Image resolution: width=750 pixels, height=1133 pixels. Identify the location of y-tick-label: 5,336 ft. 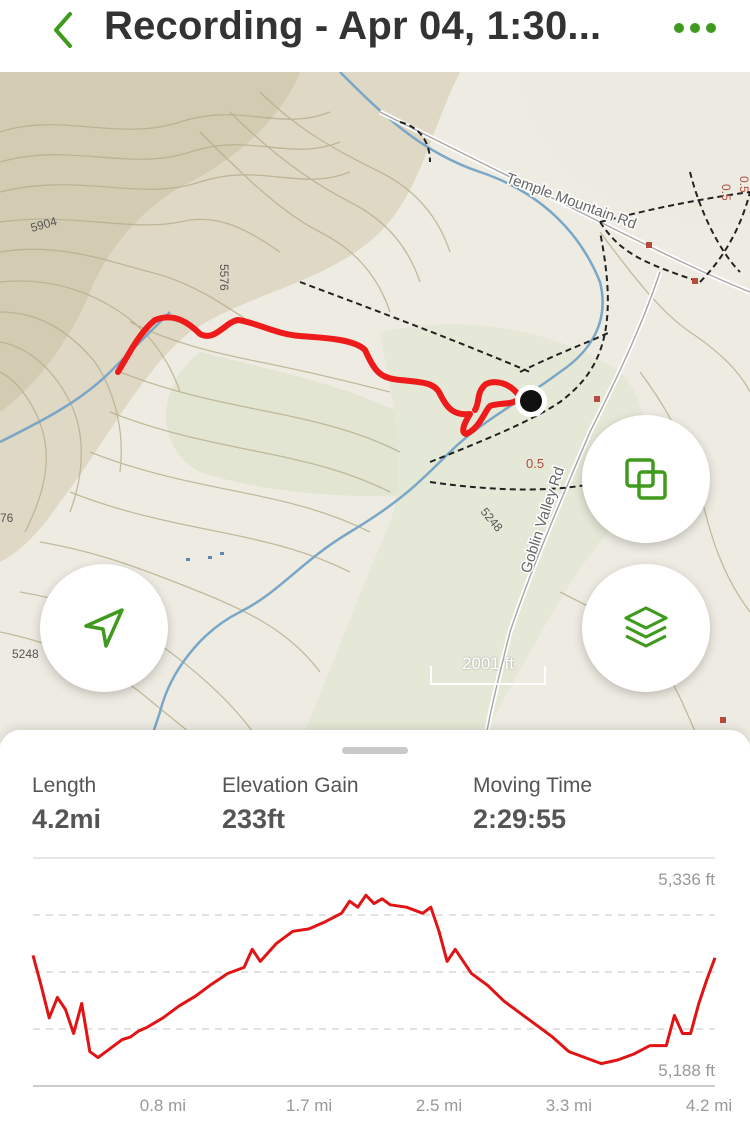
(686, 879).